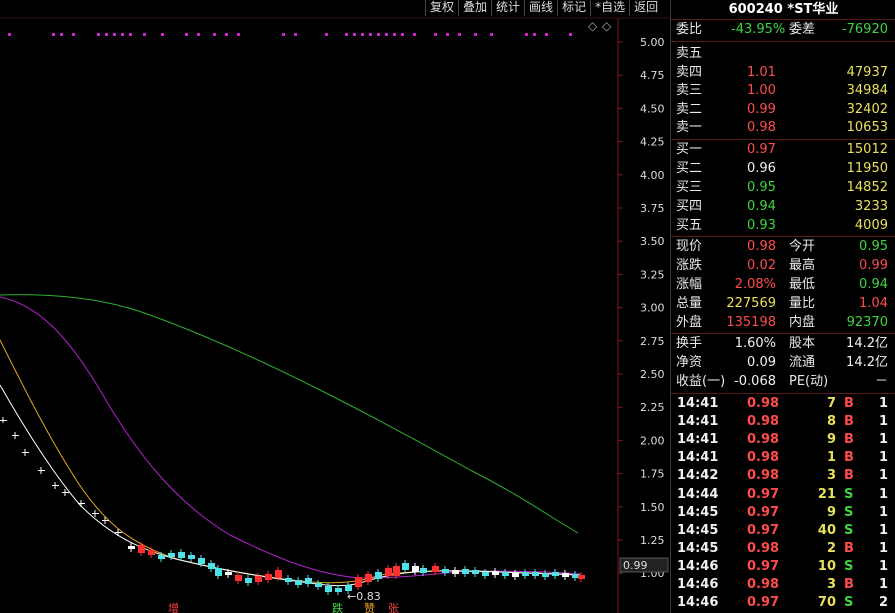  What do you see at coordinates (689, 225) in the screenshot?
I see `book-label: 买五` at bounding box center [689, 225].